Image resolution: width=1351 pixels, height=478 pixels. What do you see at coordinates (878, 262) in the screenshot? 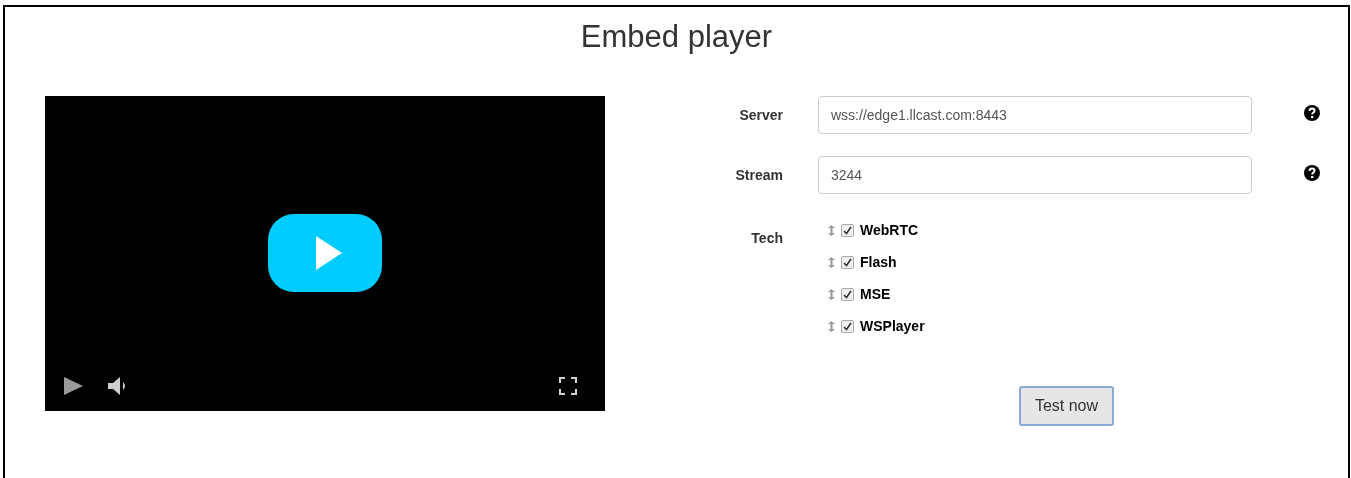
I see `checkbox-label: Flash` at bounding box center [878, 262].